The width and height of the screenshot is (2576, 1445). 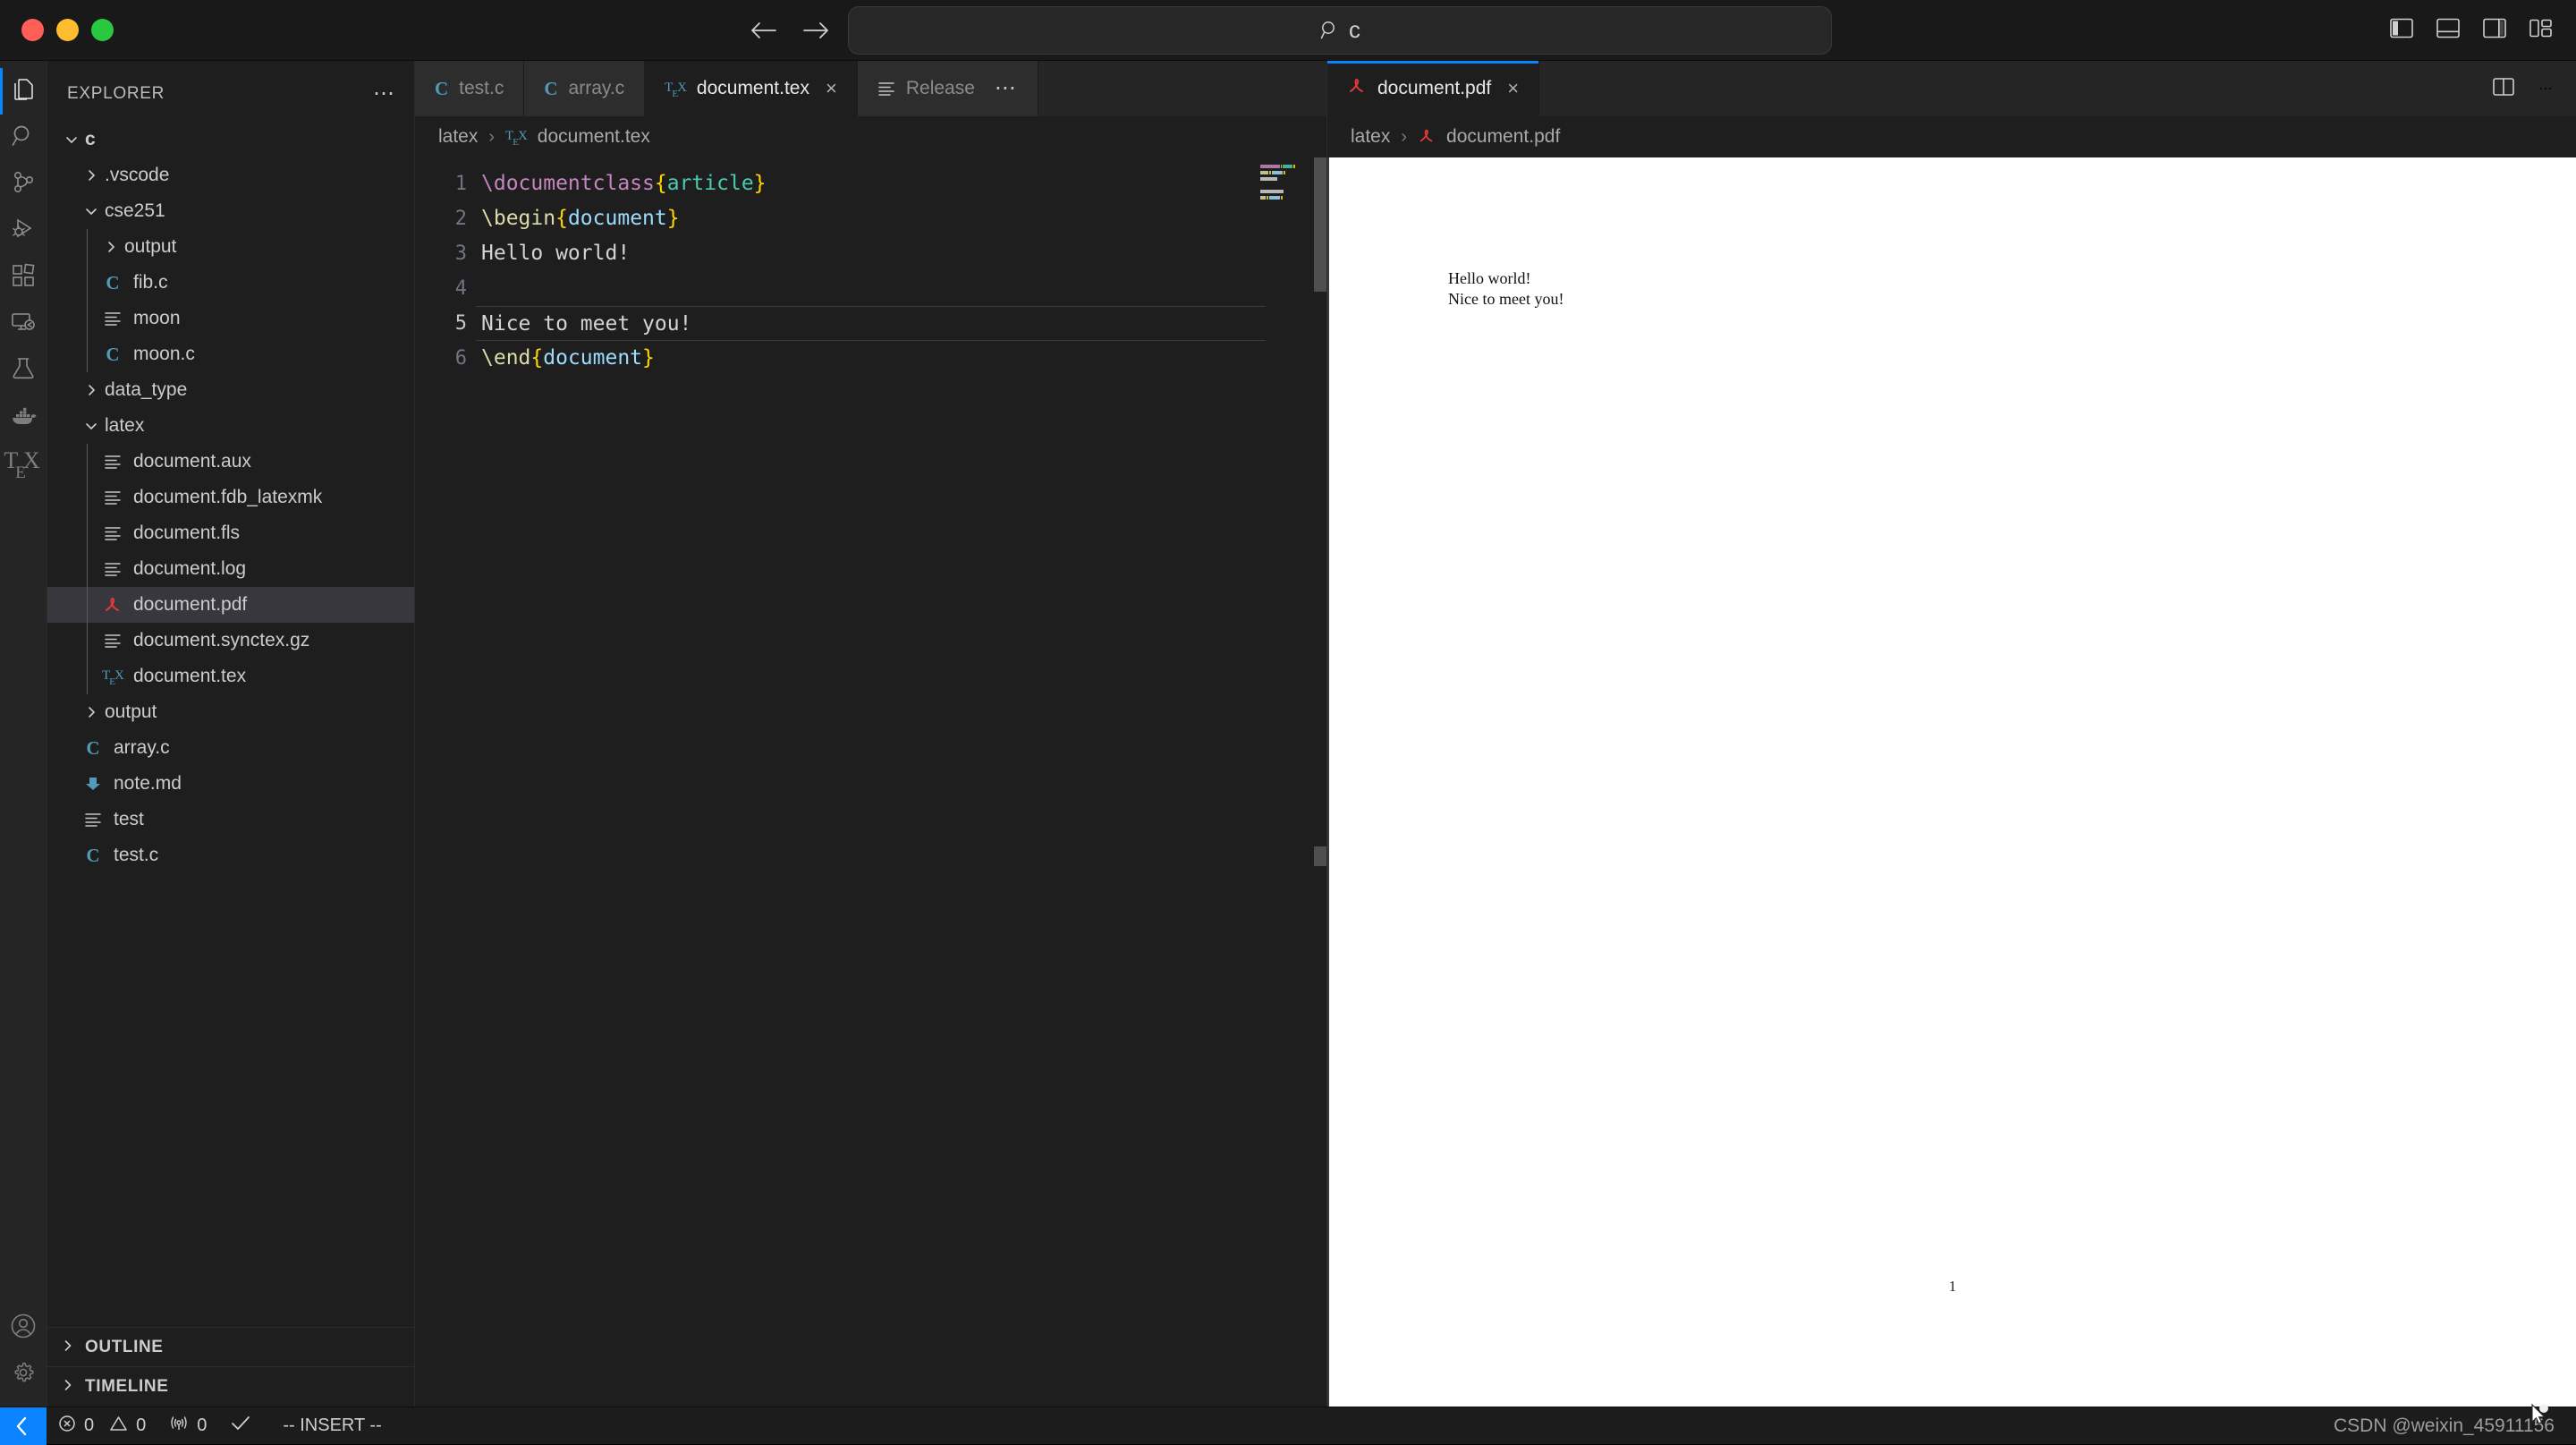 What do you see at coordinates (2545, 89) in the screenshot?
I see `more-actions-icon: ⋯` at bounding box center [2545, 89].